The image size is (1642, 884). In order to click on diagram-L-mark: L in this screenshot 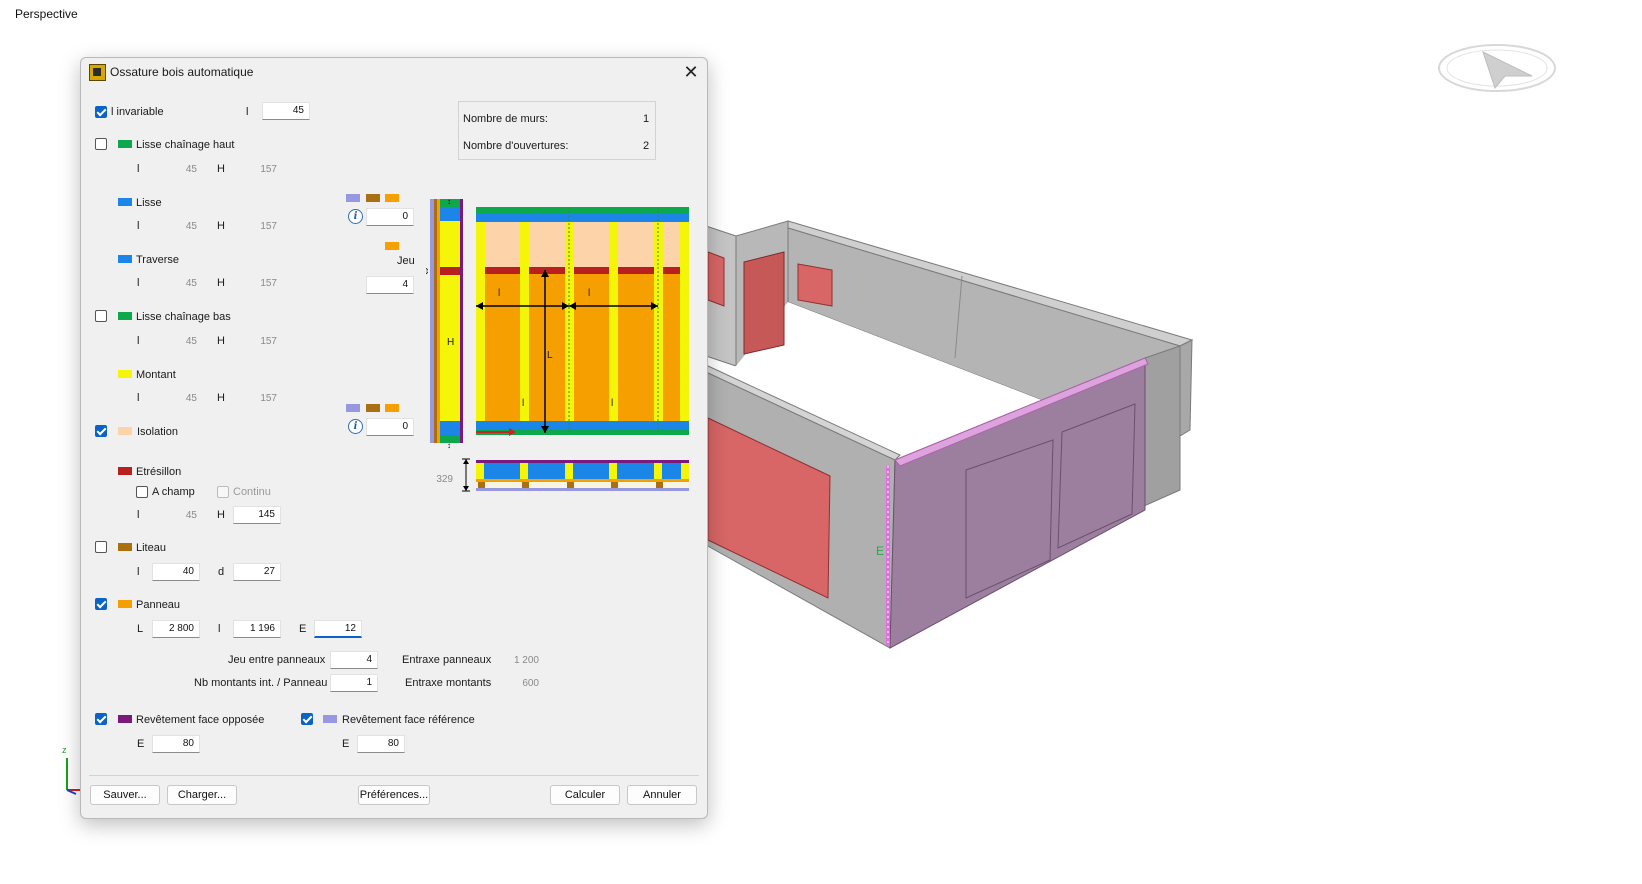, I will do `click(550, 355)`.